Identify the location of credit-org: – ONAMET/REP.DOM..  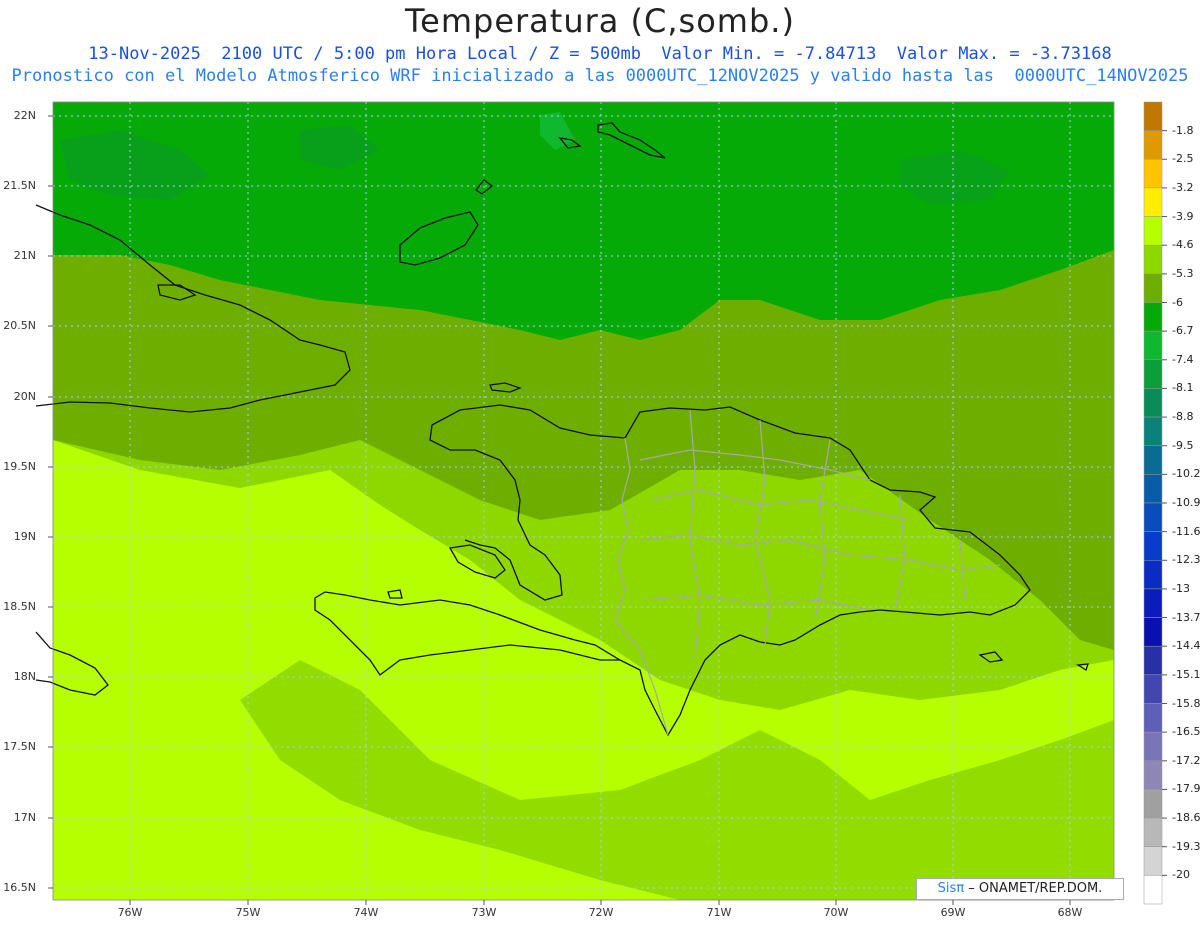
(1035, 888).